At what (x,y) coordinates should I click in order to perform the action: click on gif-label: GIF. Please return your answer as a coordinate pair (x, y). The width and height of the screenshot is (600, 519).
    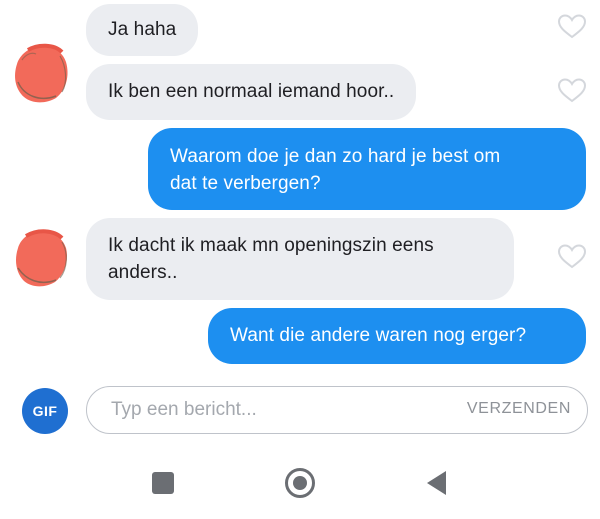
    Looking at the image, I should click on (45, 411).